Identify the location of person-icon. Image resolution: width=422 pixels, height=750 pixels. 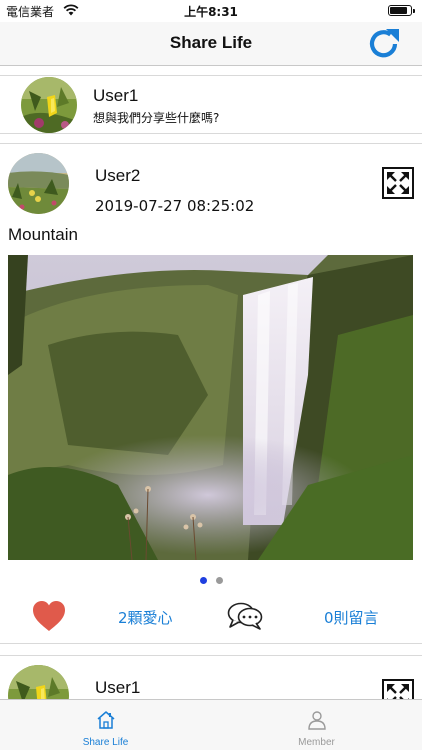
(317, 720).